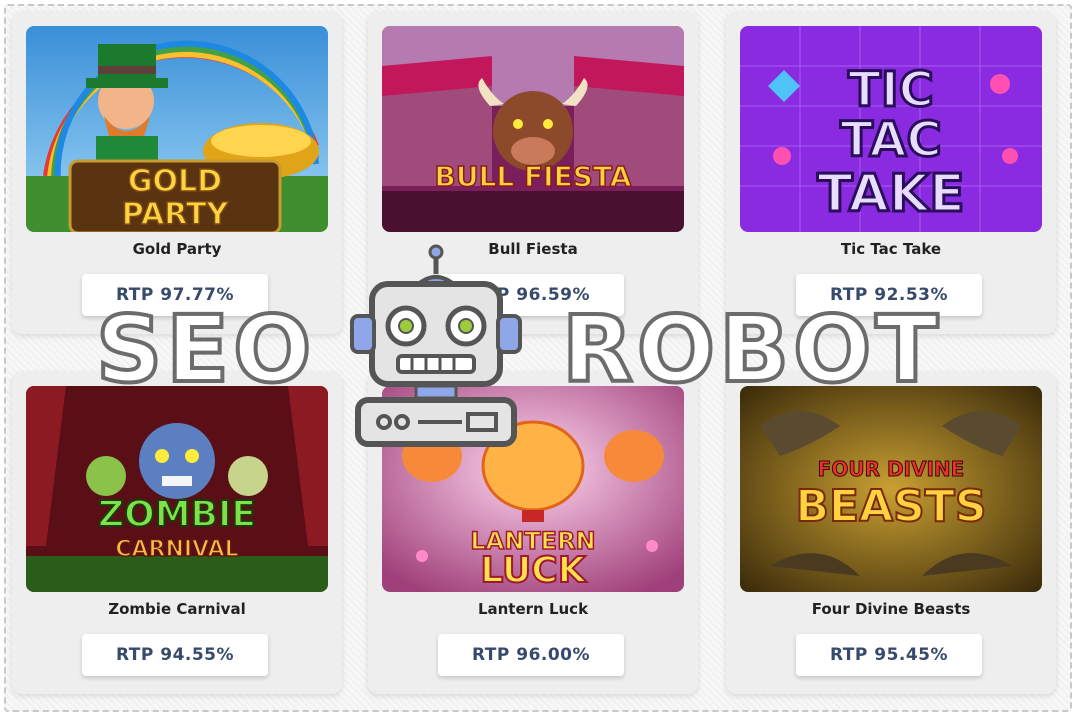 The image size is (1080, 720). I want to click on game-thumbnail-zombie-carnival: ZOMBIE CARNIVAL, so click(177, 489).